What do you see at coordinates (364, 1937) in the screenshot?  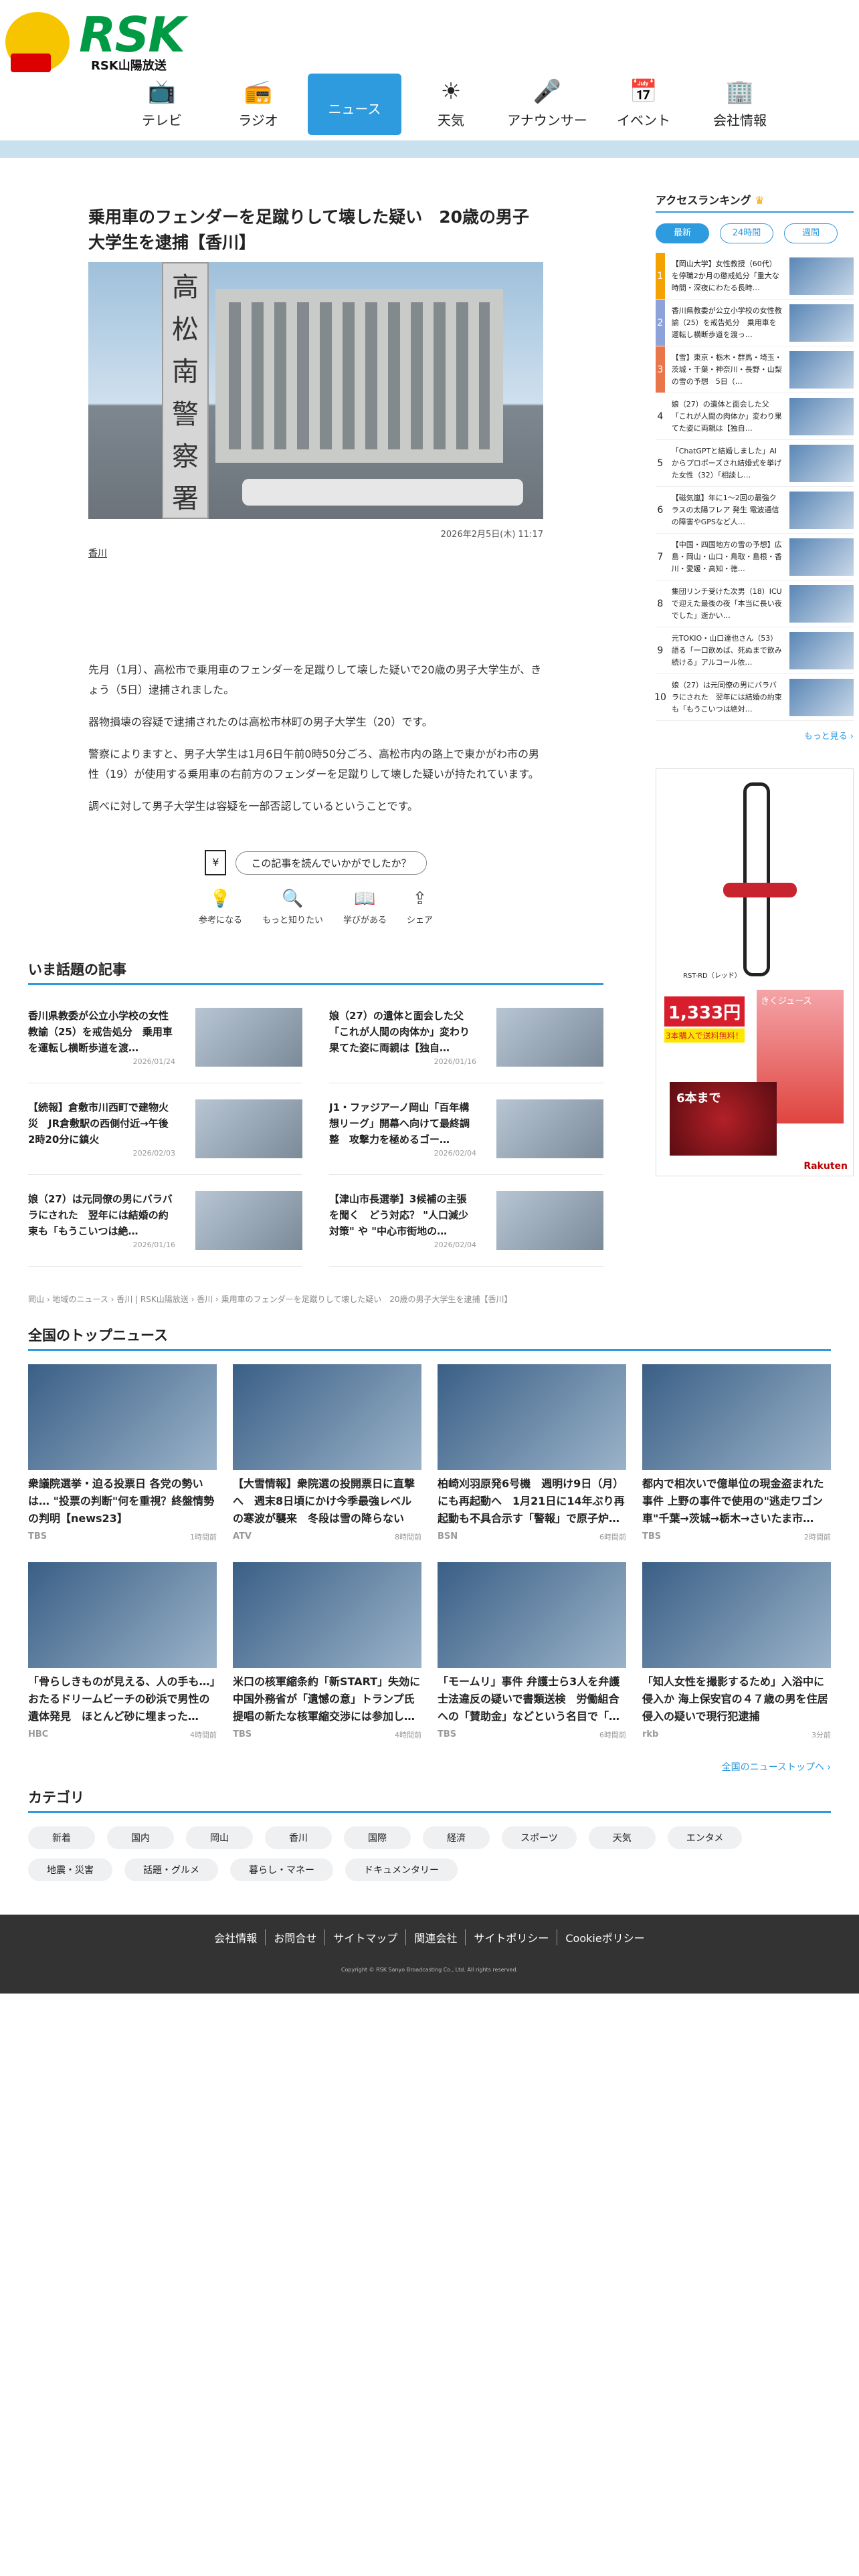 I see `footer-link: サイトマップ` at bounding box center [364, 1937].